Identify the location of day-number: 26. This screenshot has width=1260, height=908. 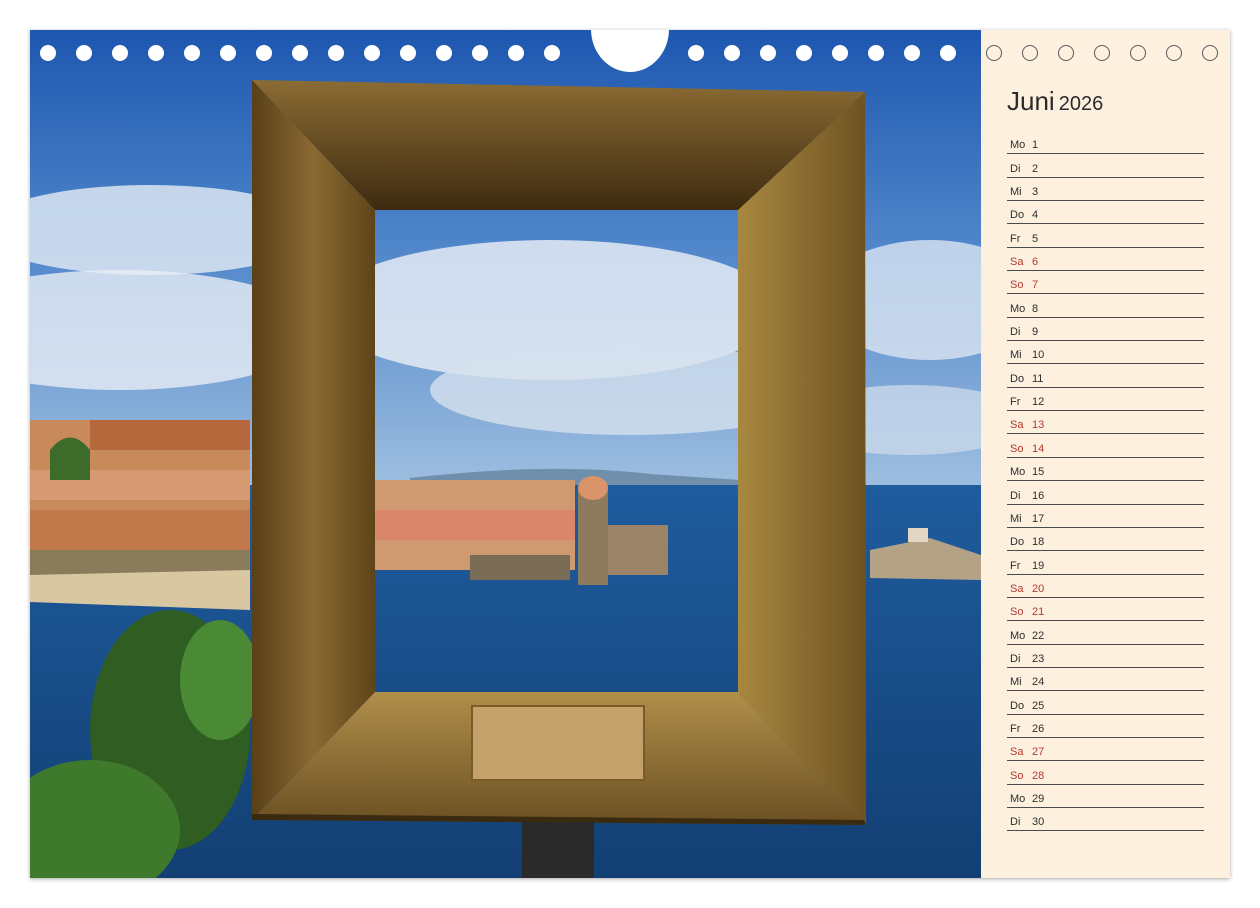
(1038, 728).